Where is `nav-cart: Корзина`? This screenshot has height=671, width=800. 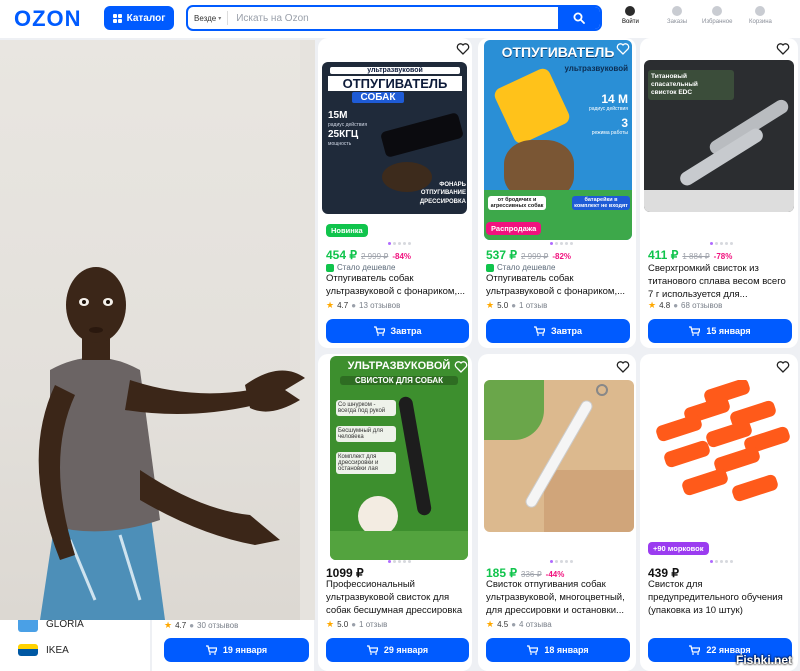 nav-cart: Корзина is located at coordinates (760, 15).